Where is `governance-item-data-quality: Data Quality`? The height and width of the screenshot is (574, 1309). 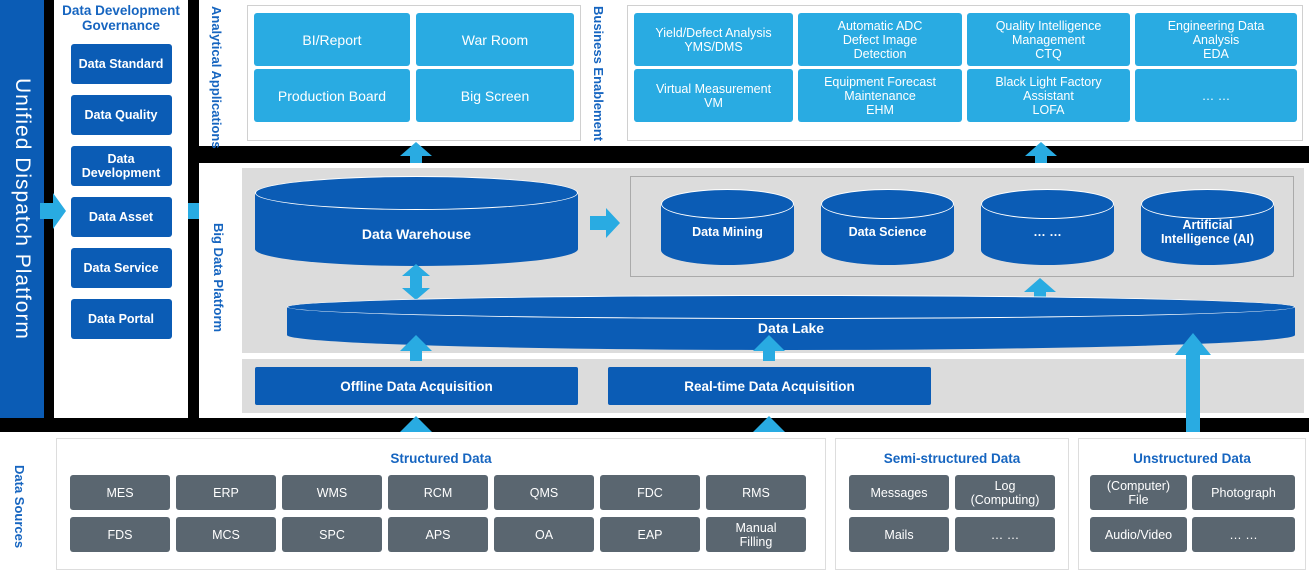
governance-item-data-quality: Data Quality is located at coordinates (121, 115).